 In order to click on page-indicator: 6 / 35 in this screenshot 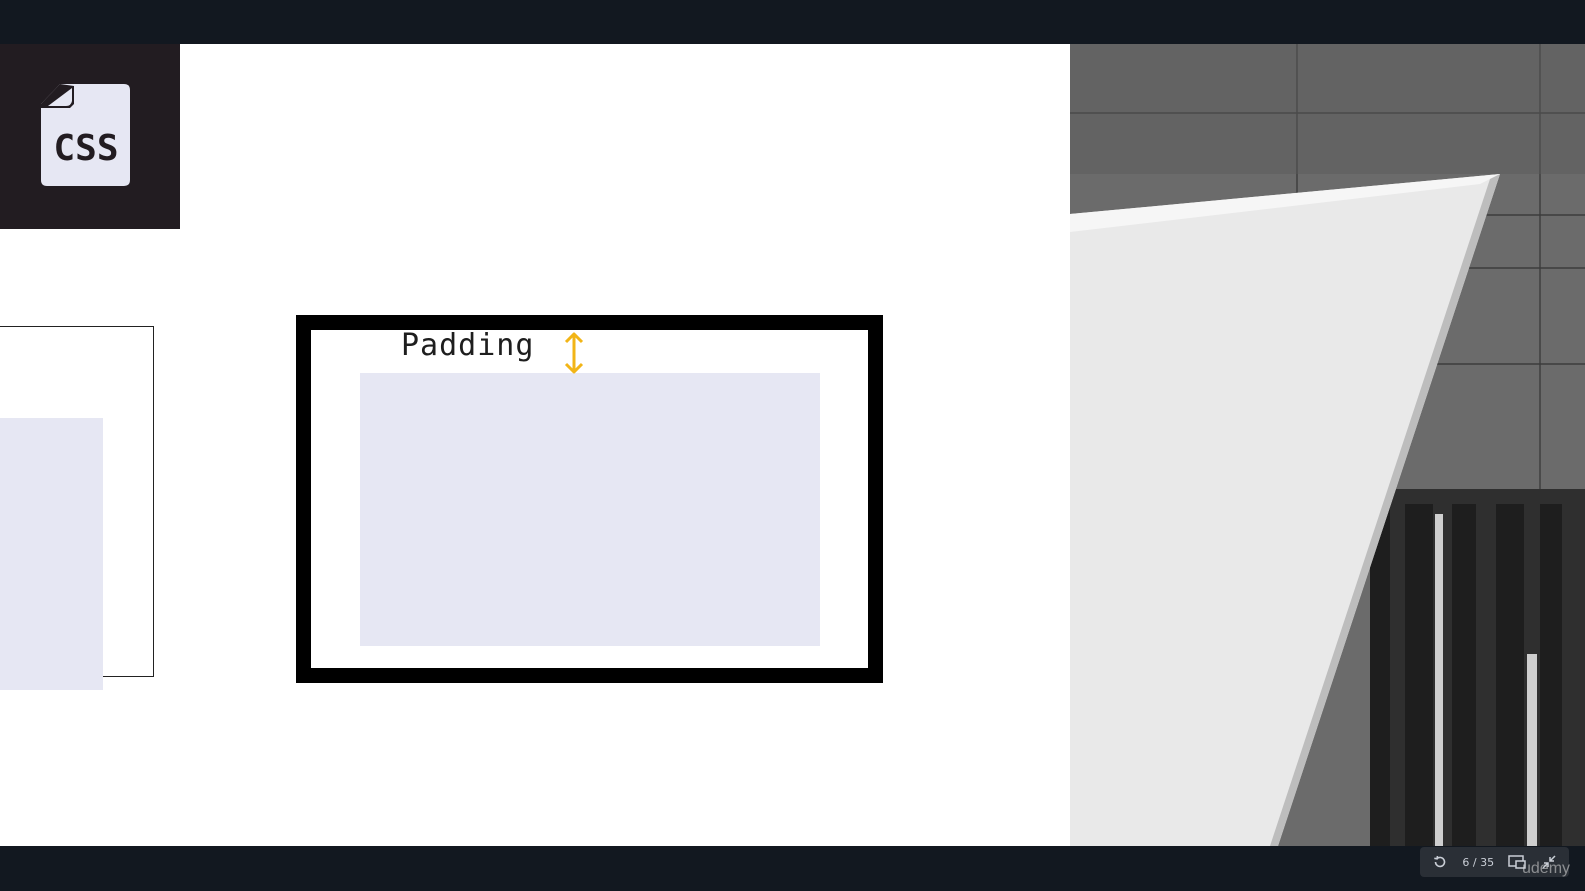, I will do `click(1478, 862)`.